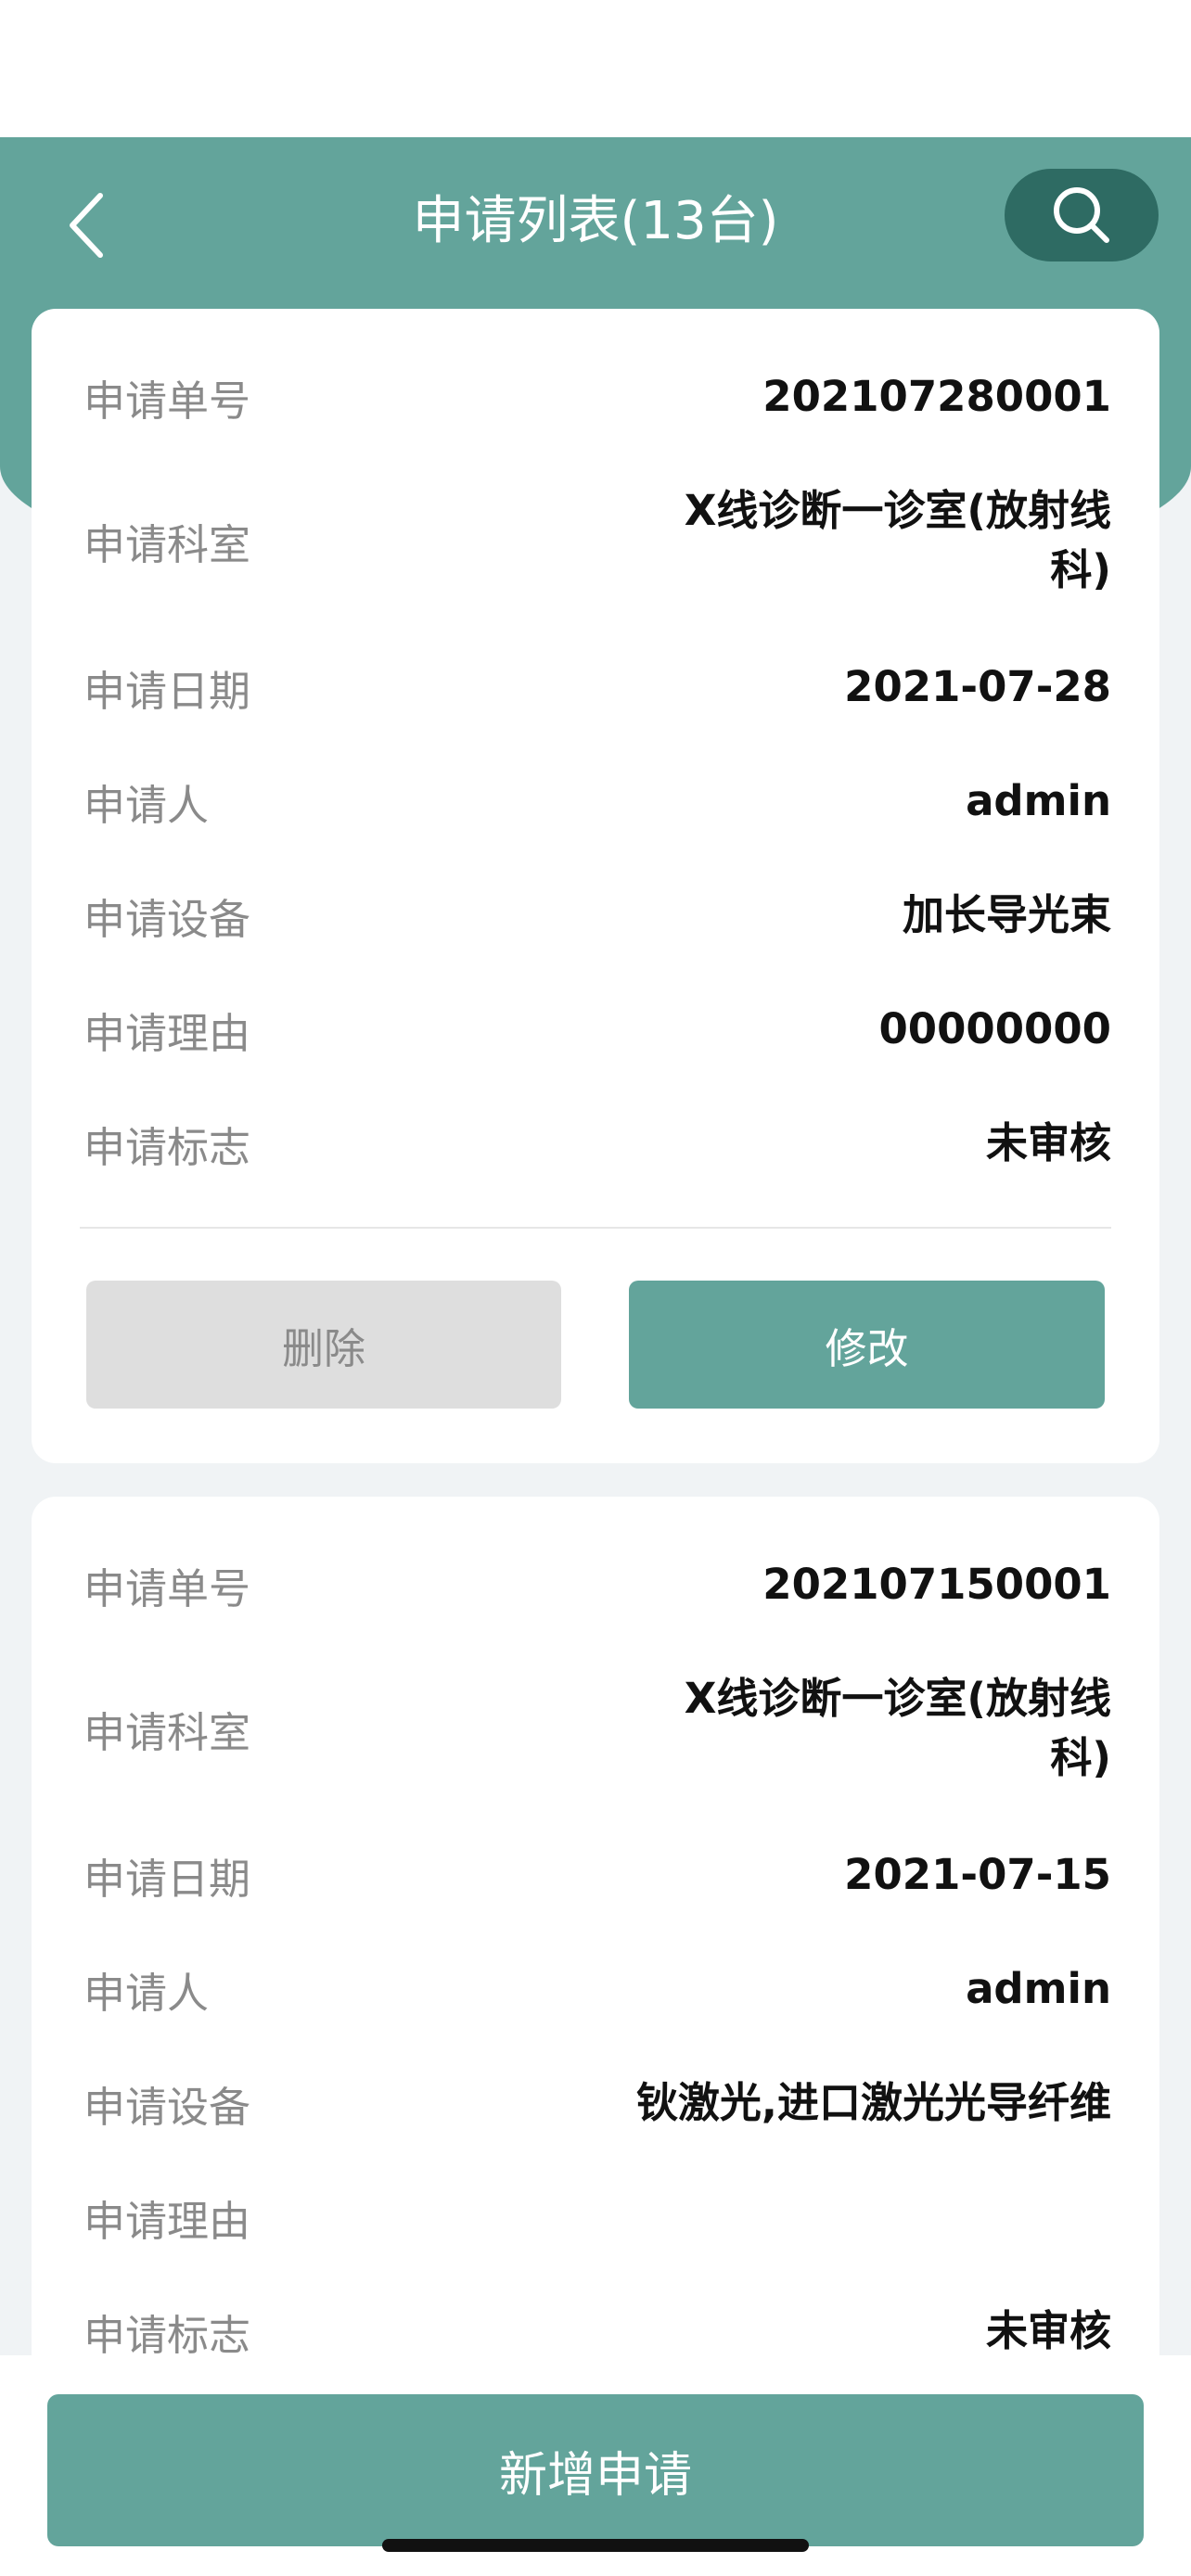 The image size is (1191, 2576). Describe the element at coordinates (595, 2470) in the screenshot. I see `new-request-button: 新增申请` at that location.